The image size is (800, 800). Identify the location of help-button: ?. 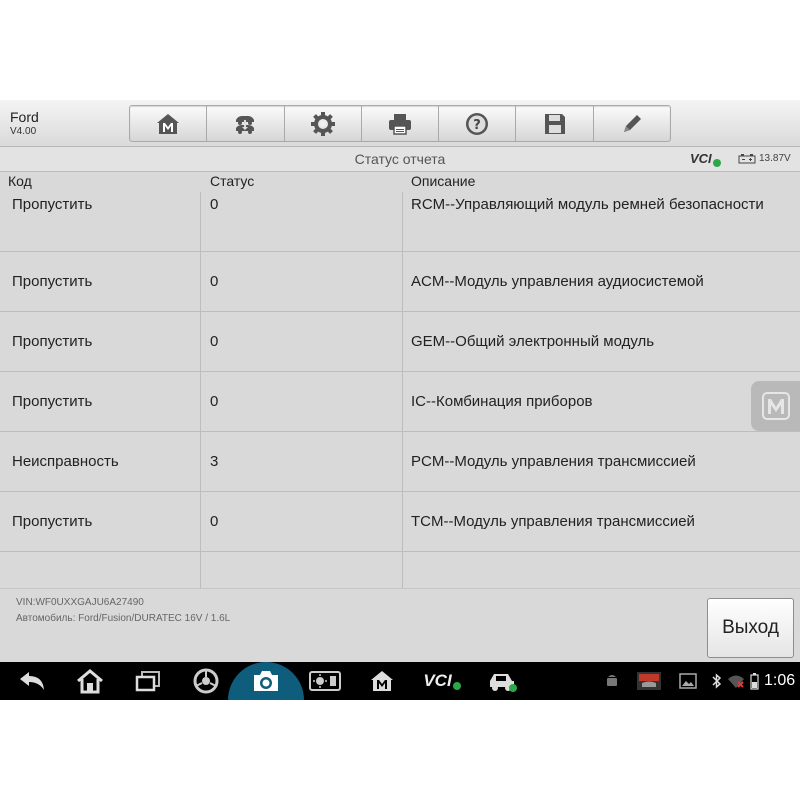
(478, 123).